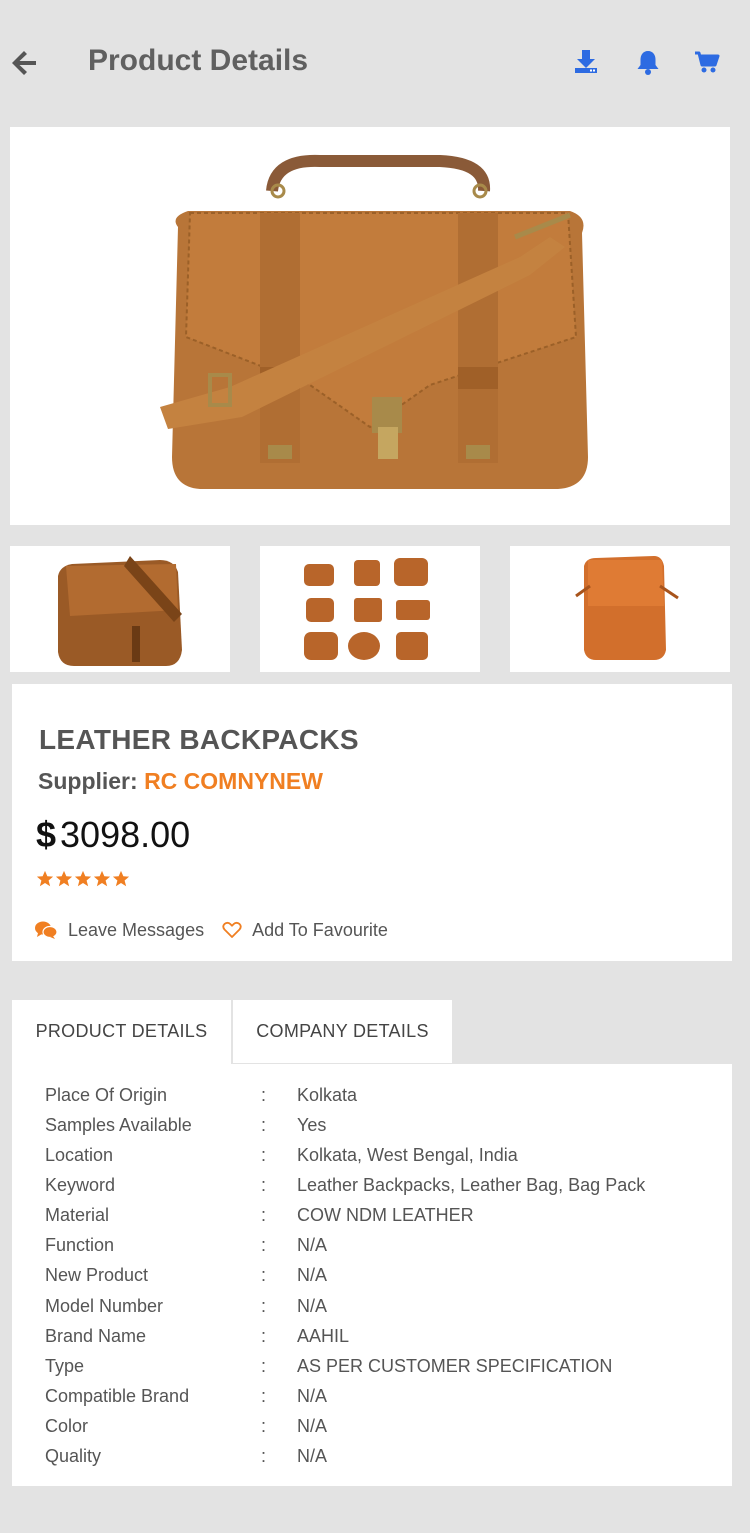  Describe the element at coordinates (372, 1336) in the screenshot. I see `detail-row: Brand Name: AAHIL` at that location.